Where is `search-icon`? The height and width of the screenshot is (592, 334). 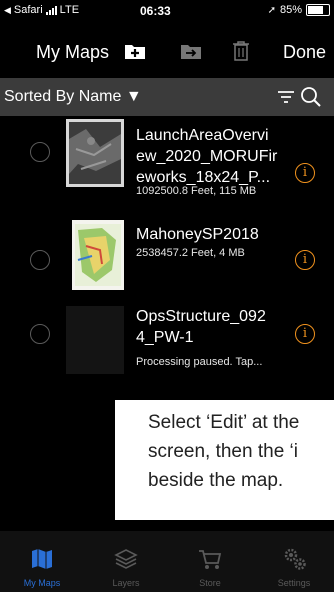
search-icon is located at coordinates (311, 99).